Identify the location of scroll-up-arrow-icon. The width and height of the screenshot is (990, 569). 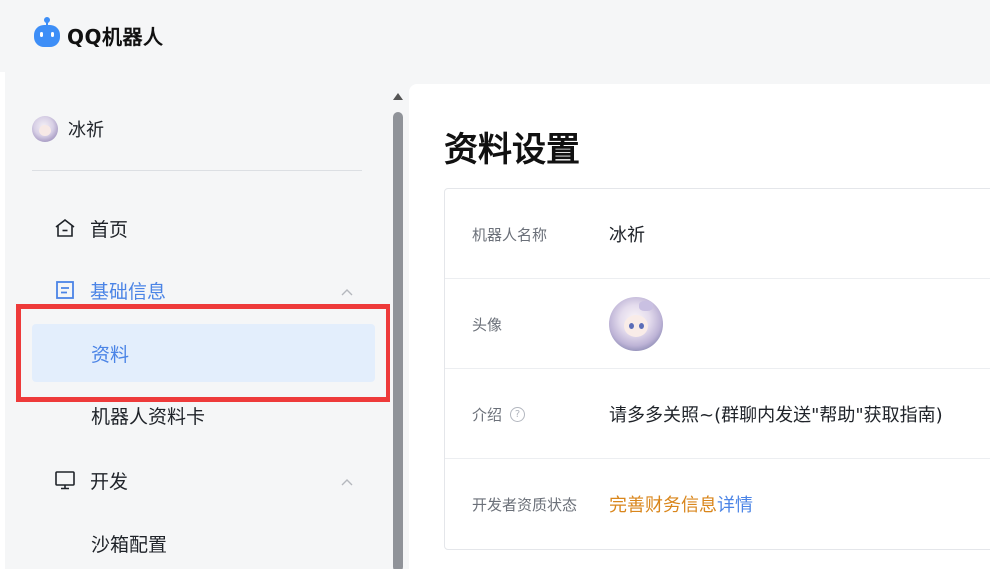
(398, 96).